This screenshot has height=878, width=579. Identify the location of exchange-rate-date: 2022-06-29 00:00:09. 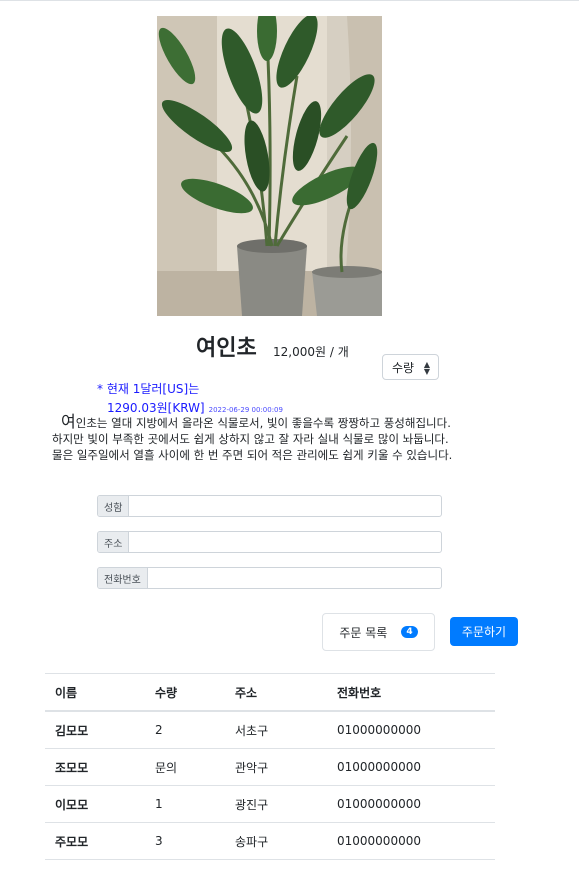
(245, 410).